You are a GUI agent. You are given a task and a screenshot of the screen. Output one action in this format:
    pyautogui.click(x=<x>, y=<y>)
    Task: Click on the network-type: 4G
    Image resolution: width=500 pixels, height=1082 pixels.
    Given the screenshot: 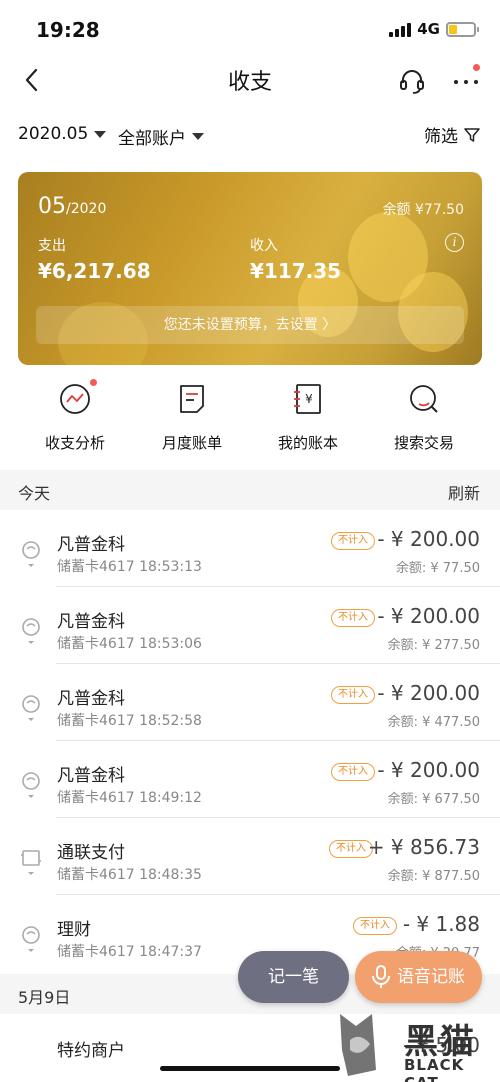 What is the action you would take?
    pyautogui.click(x=428, y=29)
    